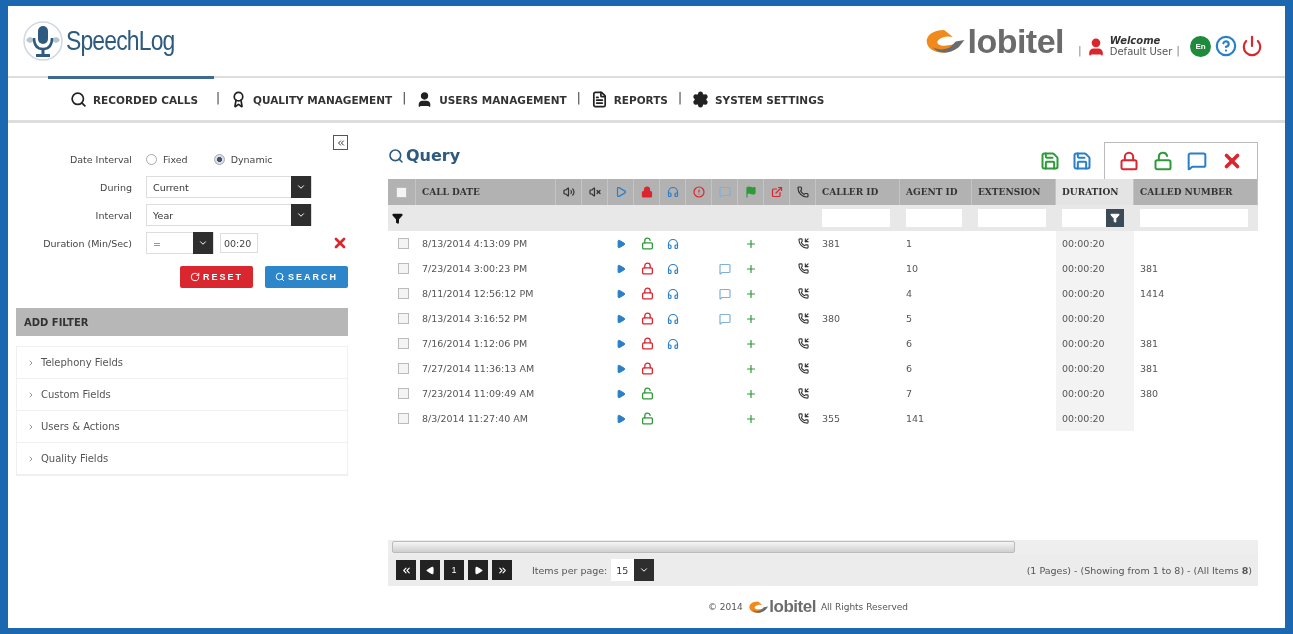  I want to click on nav-tab: USERS MANAGEMENT, so click(491, 98).